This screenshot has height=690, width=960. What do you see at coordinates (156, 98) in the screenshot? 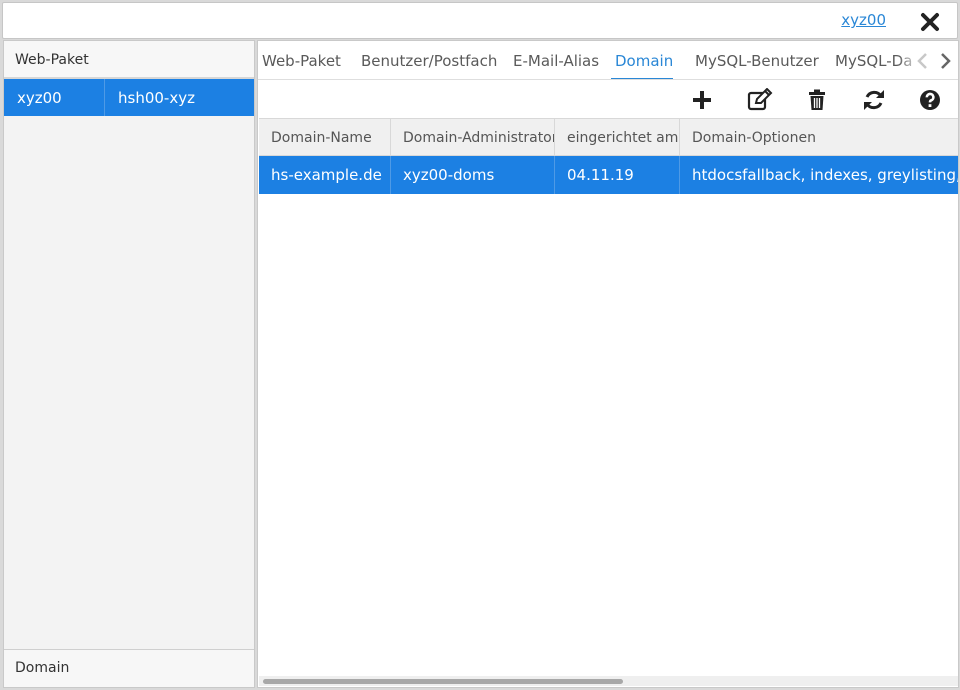
I see `package-value: hsh00-xyz` at bounding box center [156, 98].